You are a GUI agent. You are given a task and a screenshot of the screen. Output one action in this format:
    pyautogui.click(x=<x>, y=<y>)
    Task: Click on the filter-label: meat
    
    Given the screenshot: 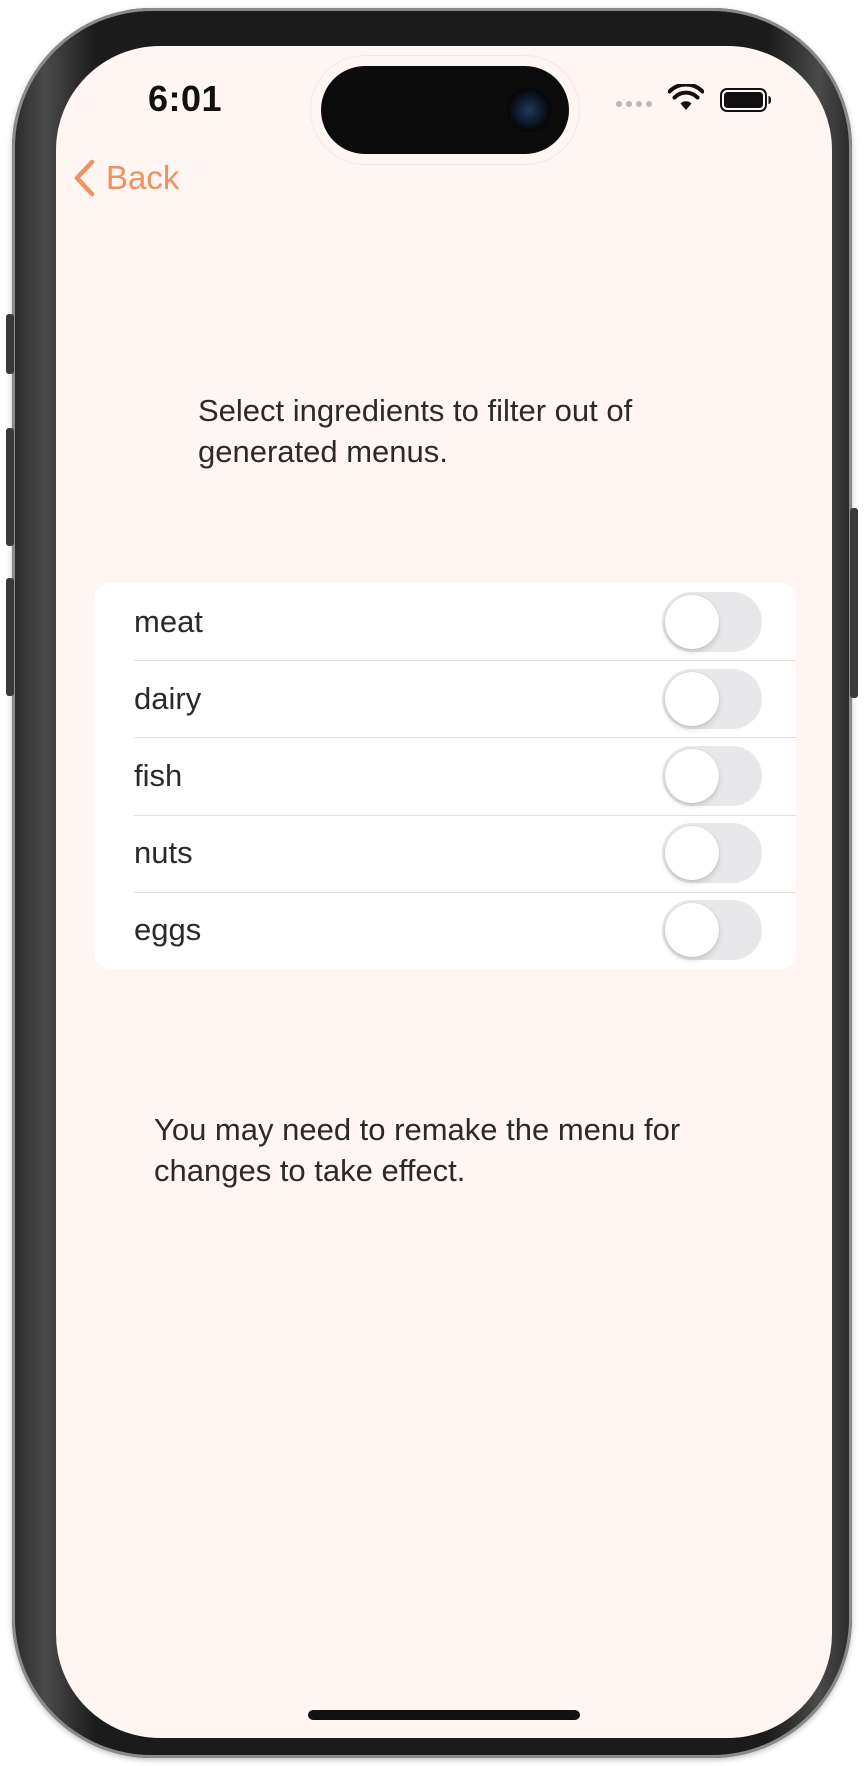 What is the action you would take?
    pyautogui.click(x=168, y=621)
    